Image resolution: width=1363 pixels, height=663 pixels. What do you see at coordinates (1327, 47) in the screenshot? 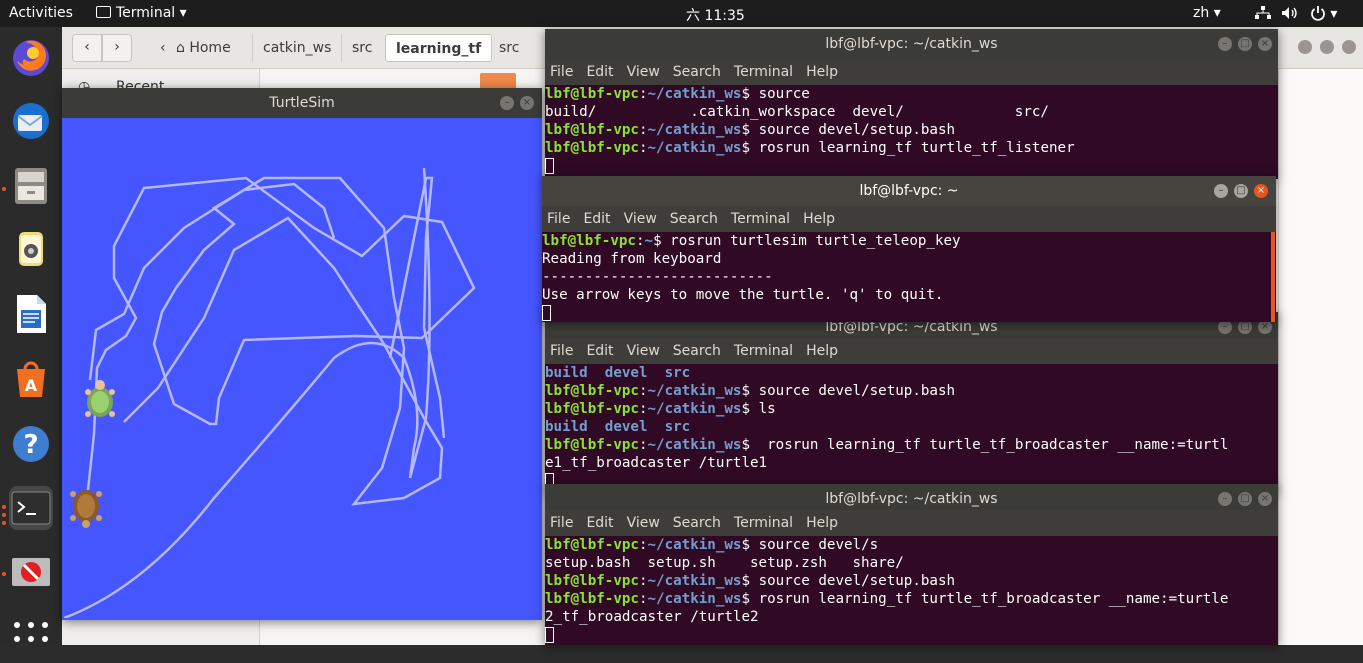
I see `maximize-icon` at bounding box center [1327, 47].